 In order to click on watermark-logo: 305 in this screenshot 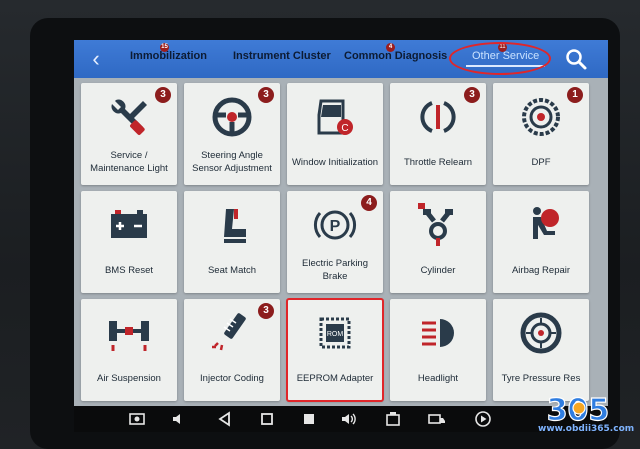, I will do `click(578, 410)`.